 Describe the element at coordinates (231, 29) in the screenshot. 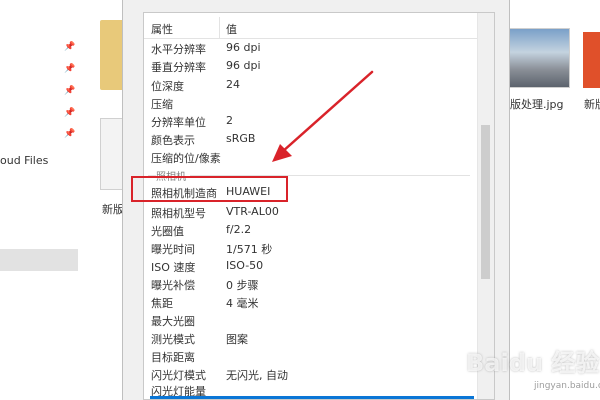

I see `column-header-value: 值` at that location.